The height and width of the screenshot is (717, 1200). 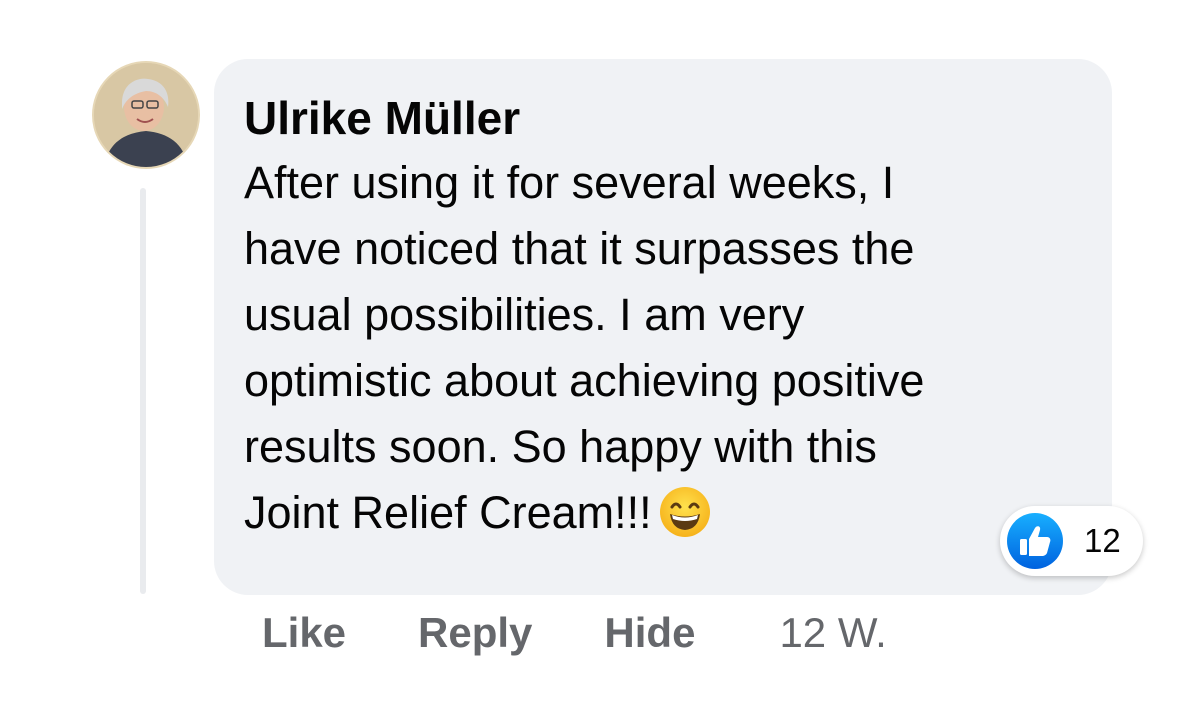 What do you see at coordinates (584, 380) in the screenshot?
I see `comment-text-line: optimistic about achieving positive` at bounding box center [584, 380].